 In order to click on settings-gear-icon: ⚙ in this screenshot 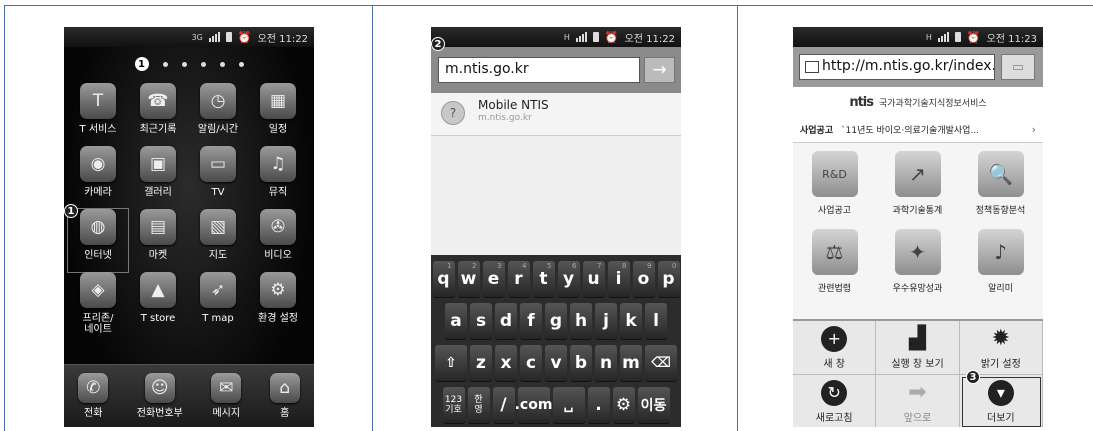, I will do `click(278, 290)`.